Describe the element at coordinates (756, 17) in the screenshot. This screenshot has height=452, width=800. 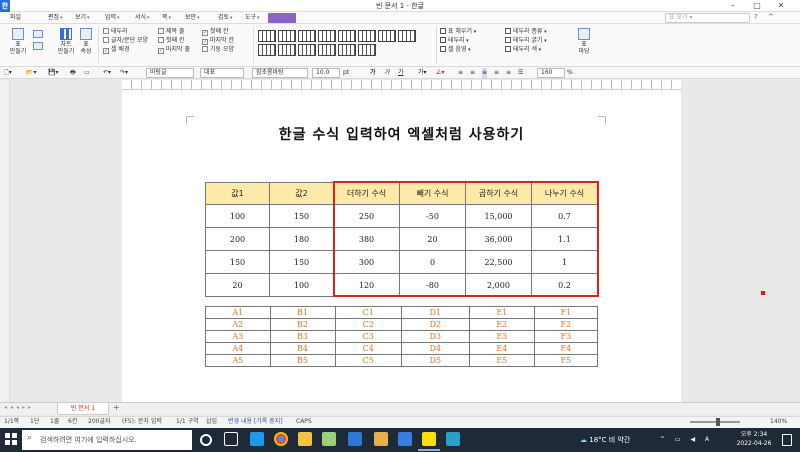
I see `help-icon: ?` at that location.